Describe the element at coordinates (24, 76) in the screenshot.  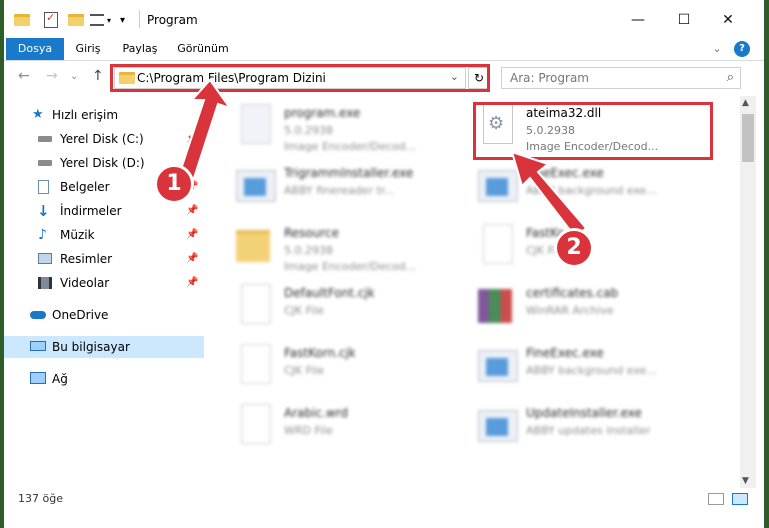
I see `back-button: ←` at that location.